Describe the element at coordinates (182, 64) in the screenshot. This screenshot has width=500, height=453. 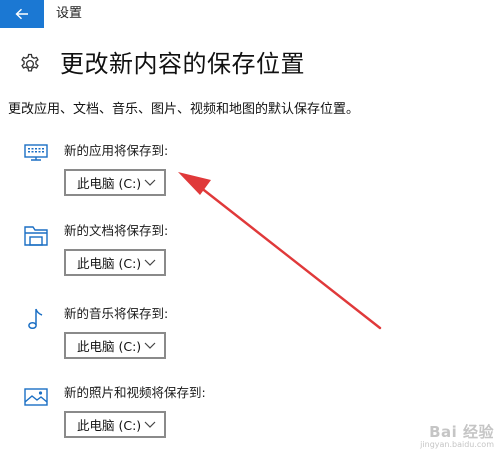
I see `page-title: 更改新内容的保存位置` at that location.